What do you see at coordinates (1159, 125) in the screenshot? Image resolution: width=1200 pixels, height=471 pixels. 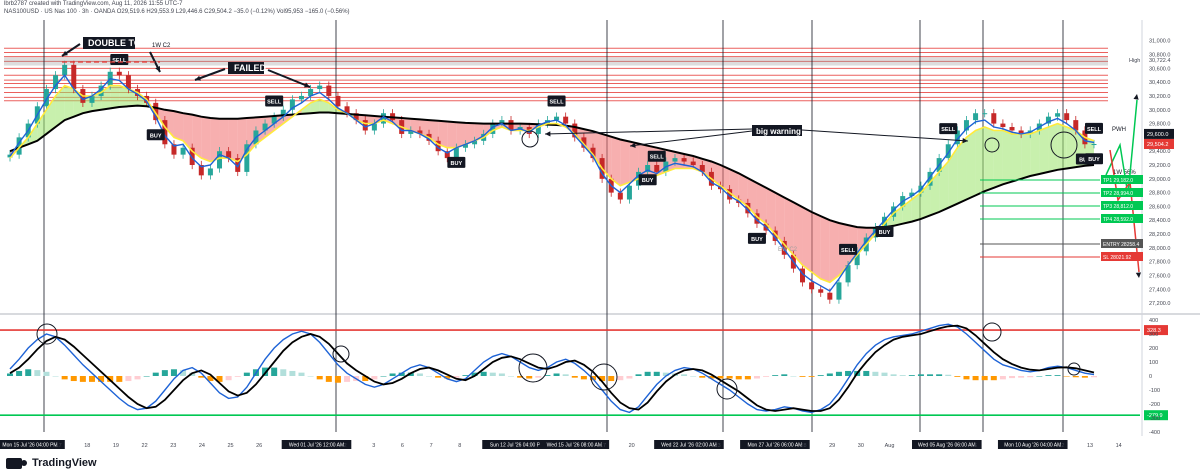 I see `price-axis-tick-label: 29,800.0` at bounding box center [1159, 125].